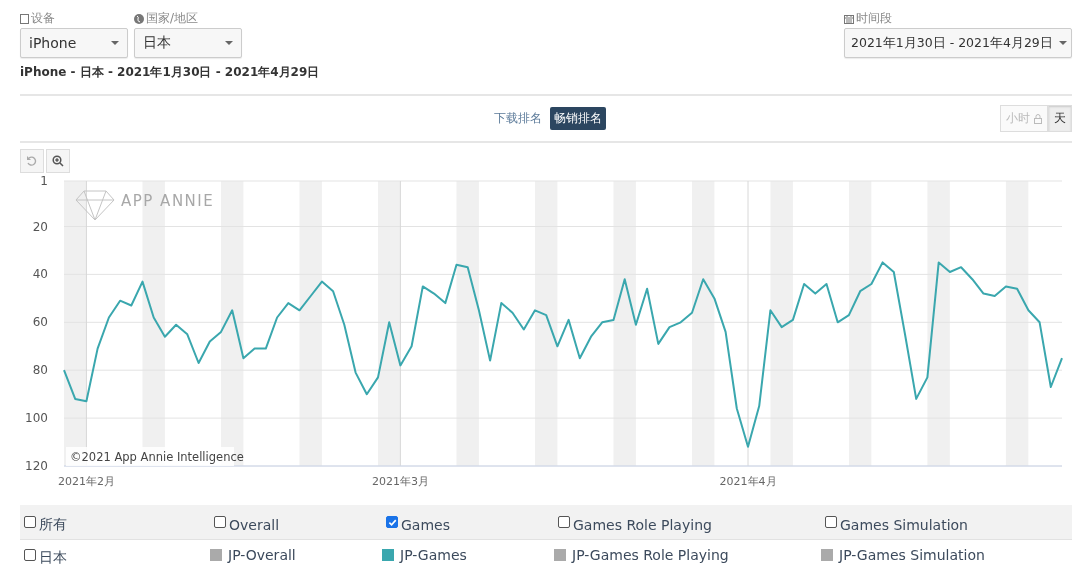  What do you see at coordinates (24, 18) in the screenshot?
I see `device-icon` at bounding box center [24, 18].